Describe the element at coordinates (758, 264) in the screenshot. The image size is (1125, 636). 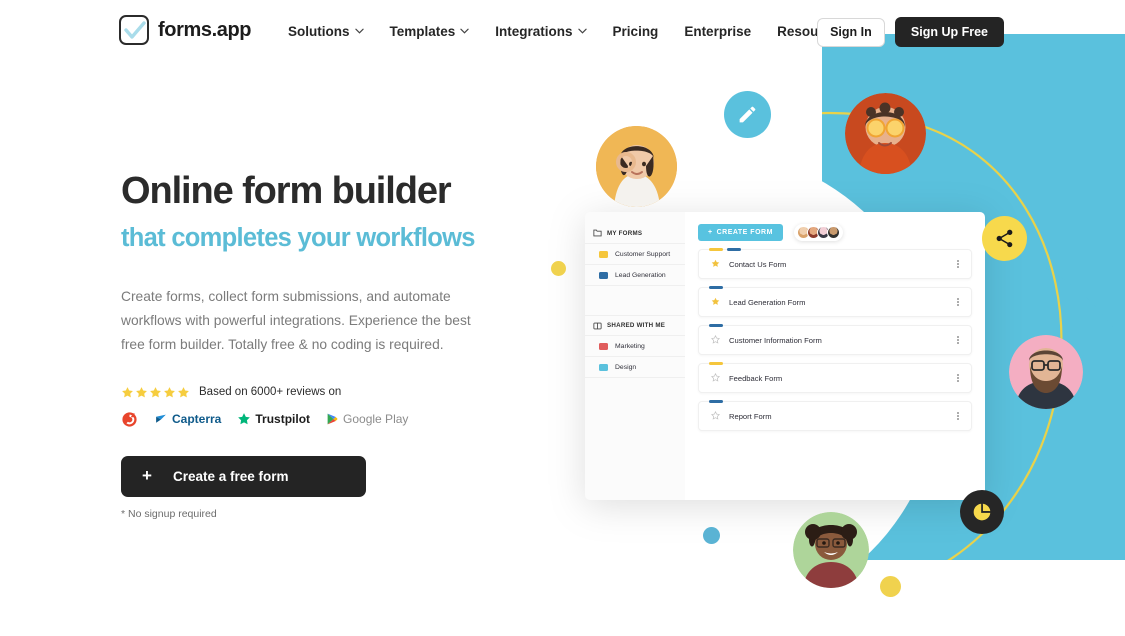
I see `form-name: Contact Us Form` at that location.